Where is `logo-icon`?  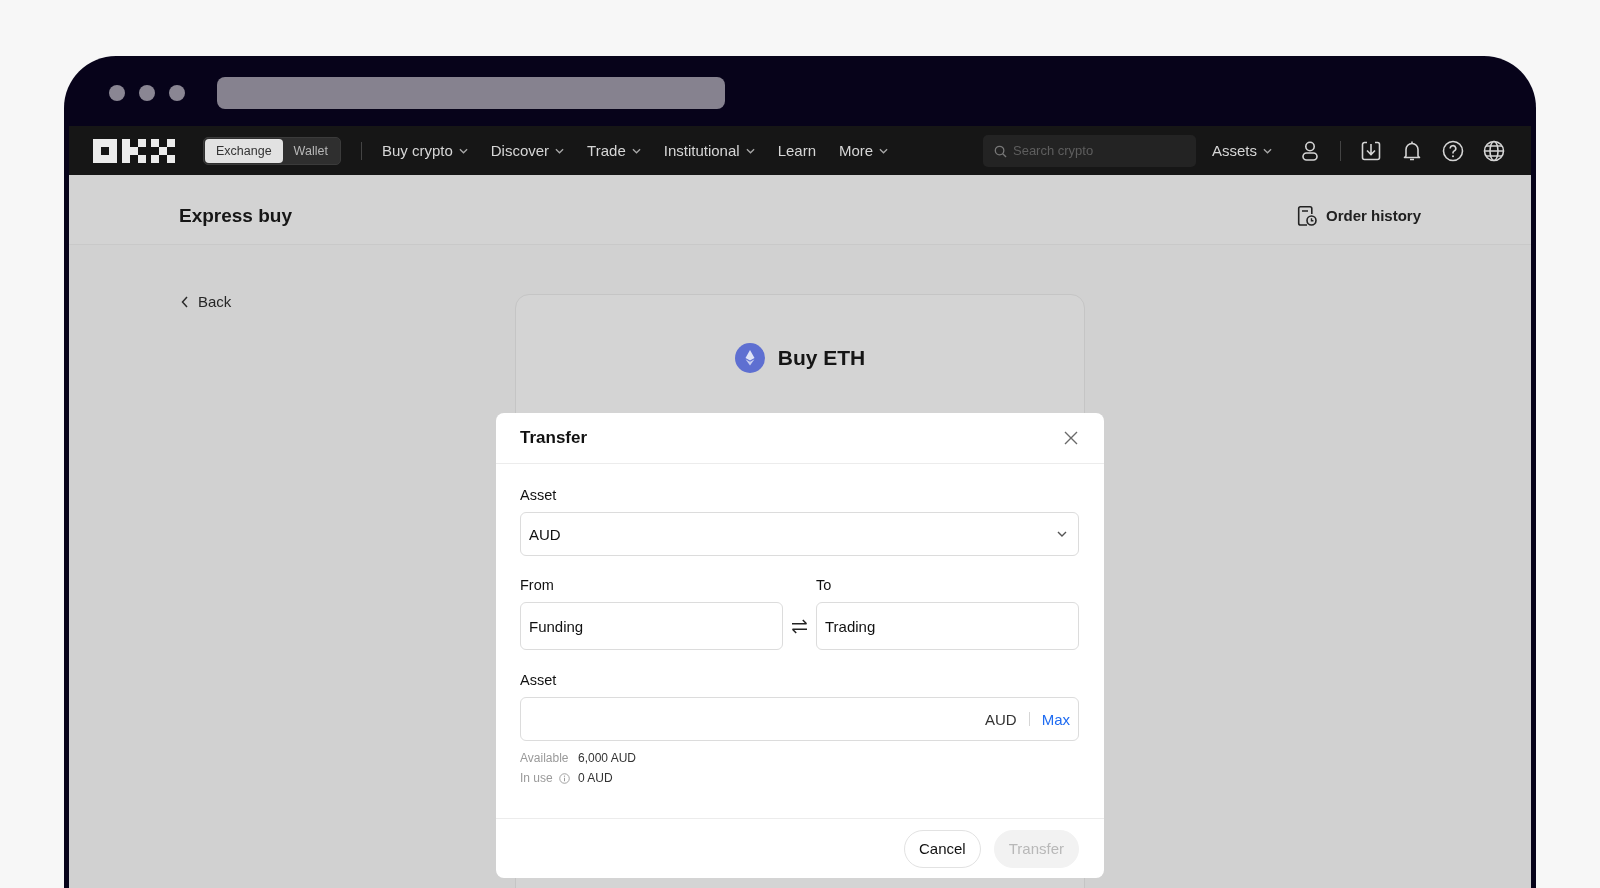
logo-icon is located at coordinates (134, 150).